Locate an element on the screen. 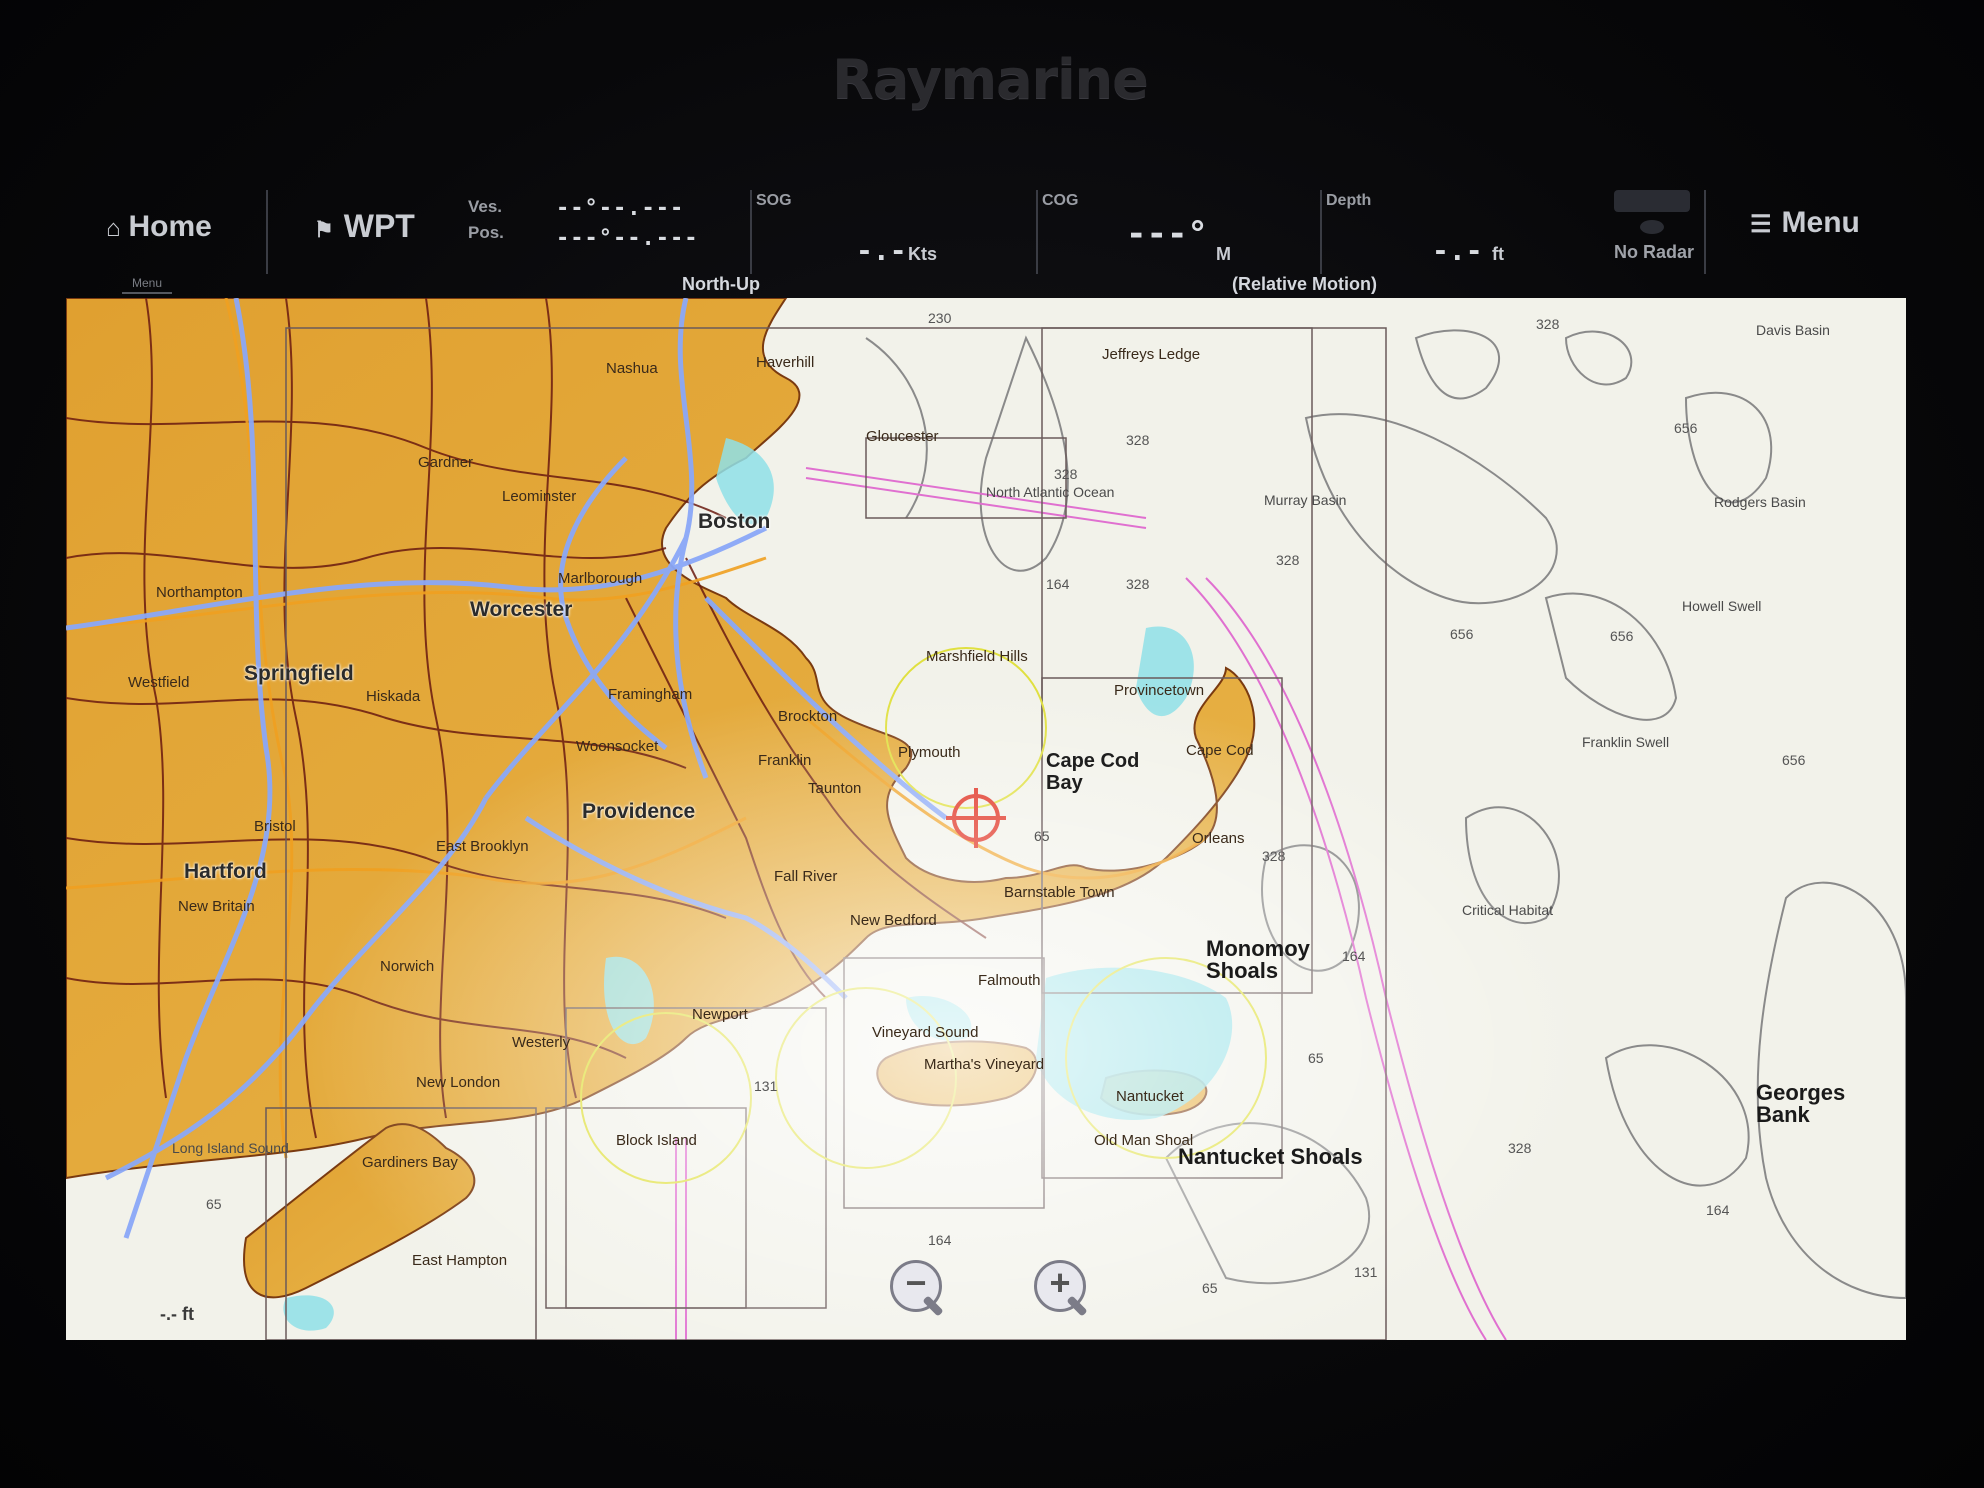  radar-status: No Radar is located at coordinates (1654, 252).